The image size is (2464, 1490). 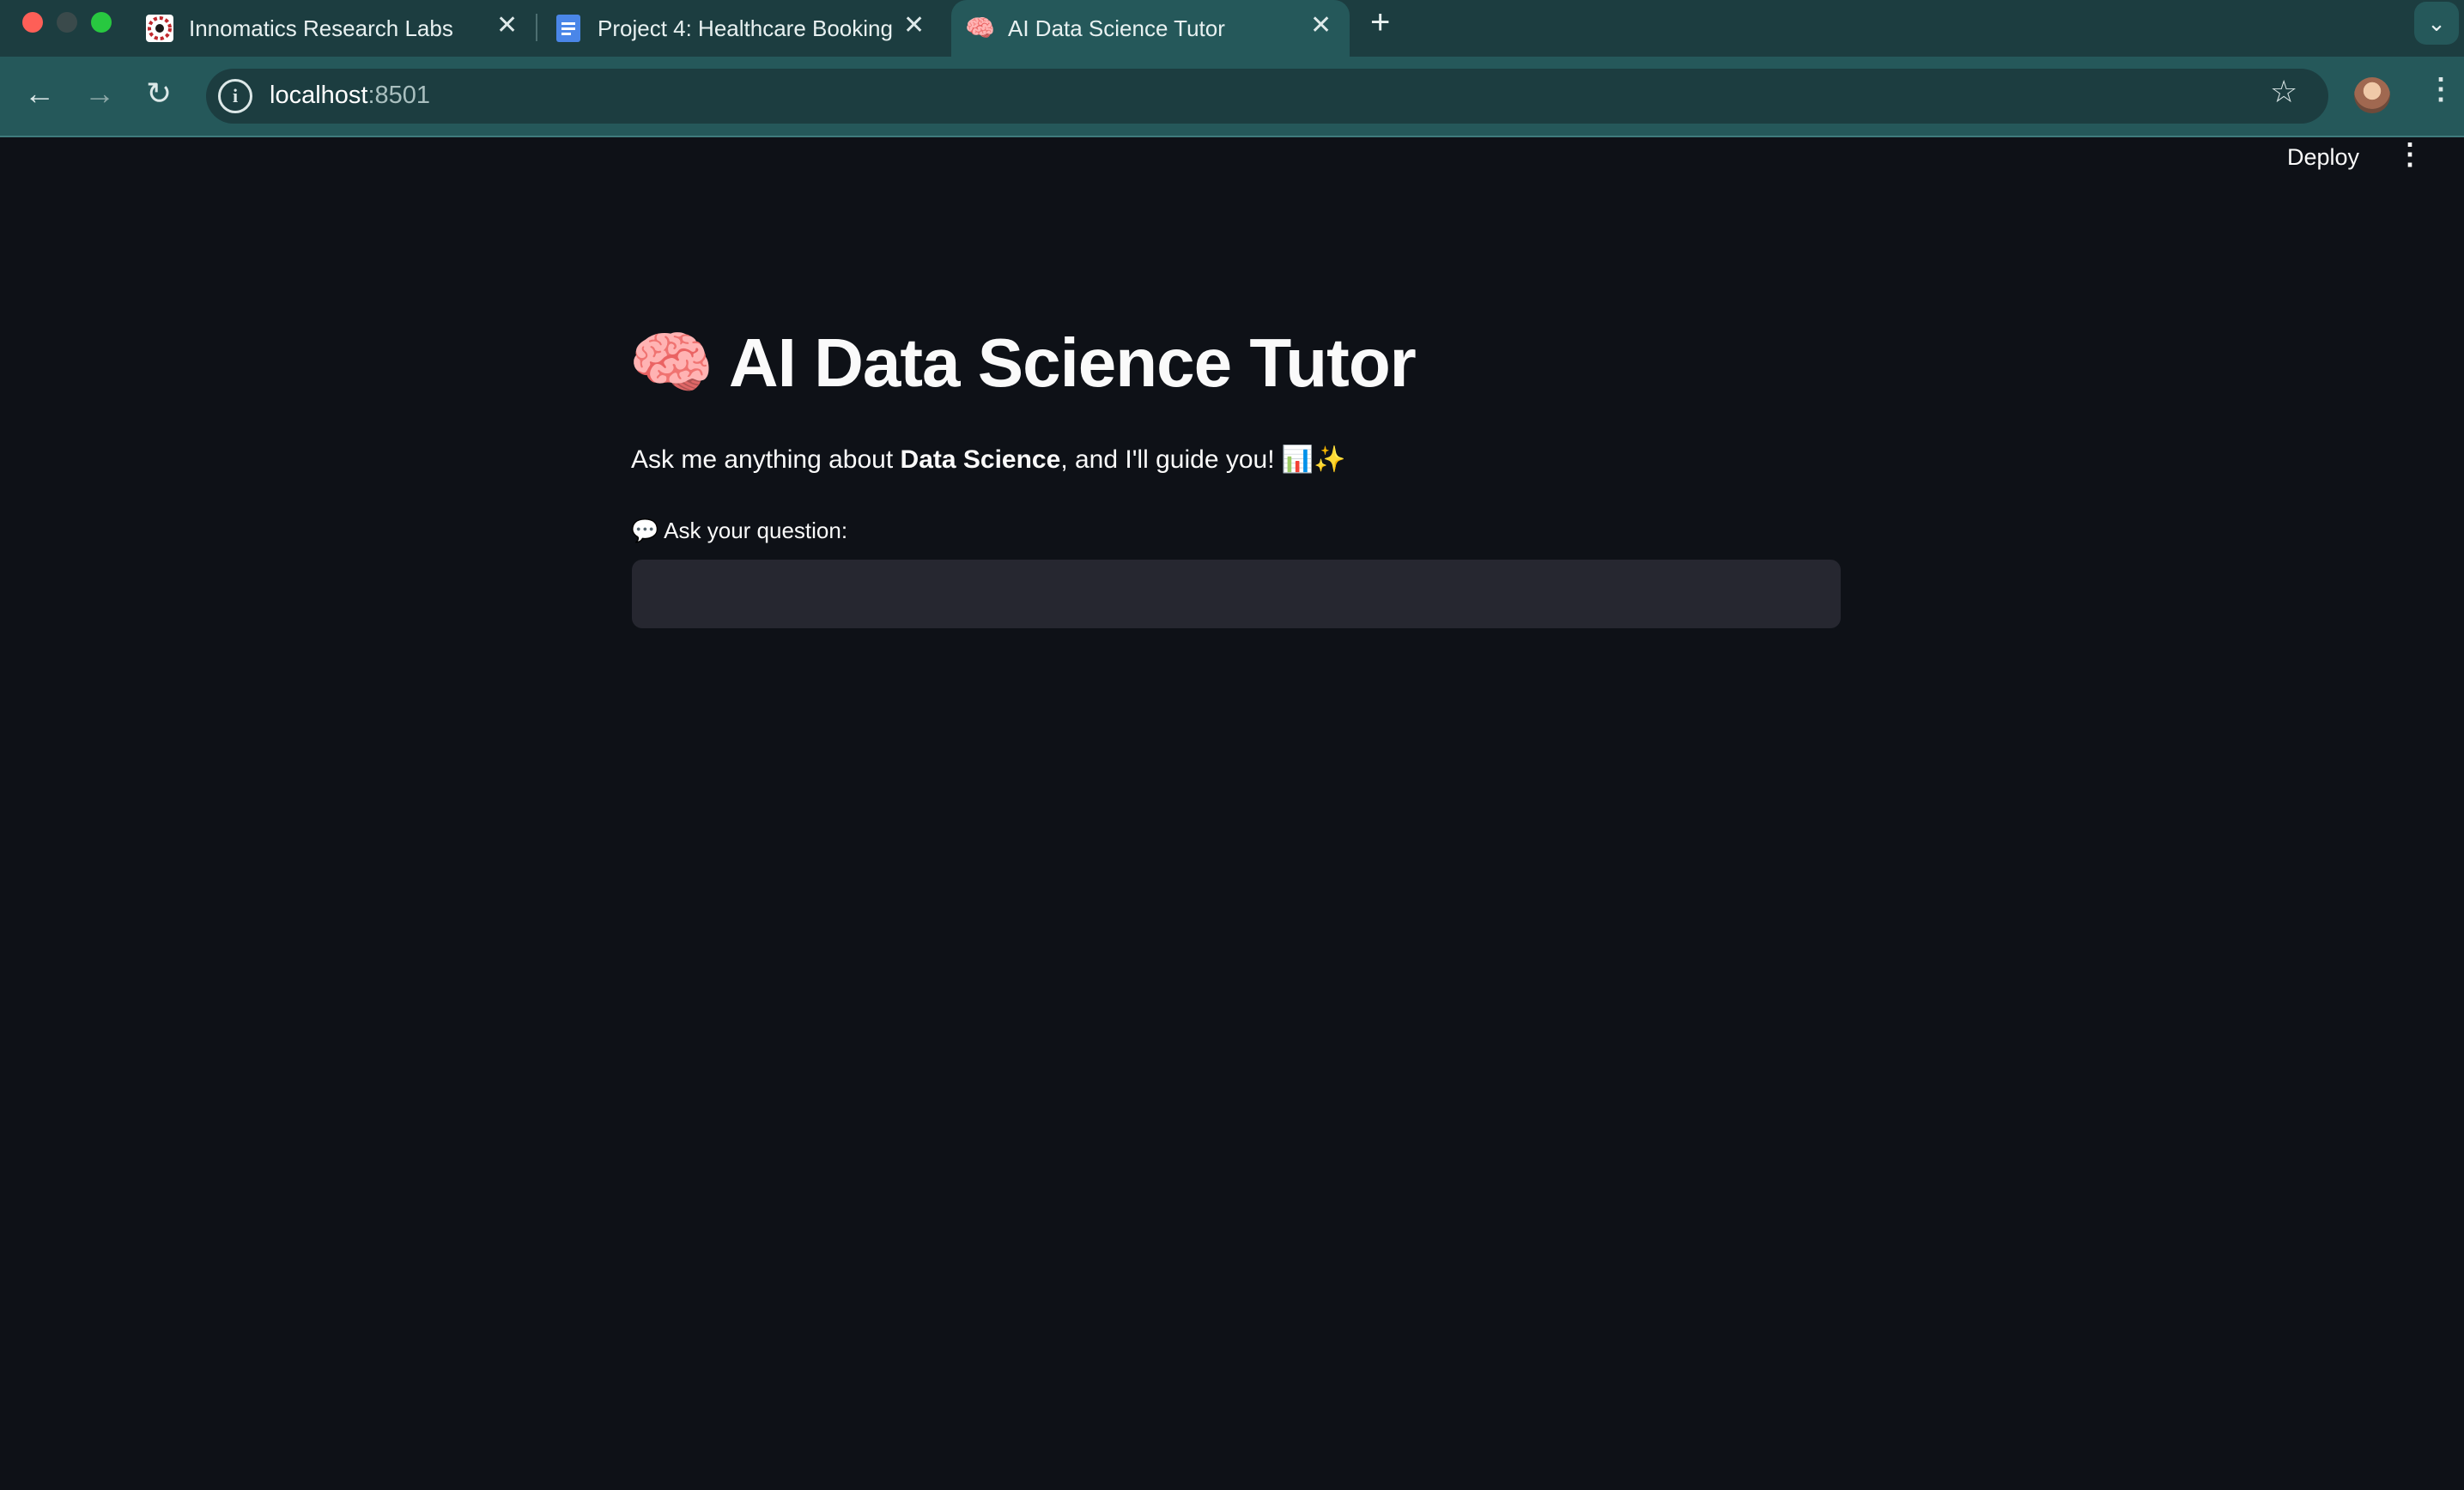 I want to click on window-minimize-button, so click(x=67, y=22).